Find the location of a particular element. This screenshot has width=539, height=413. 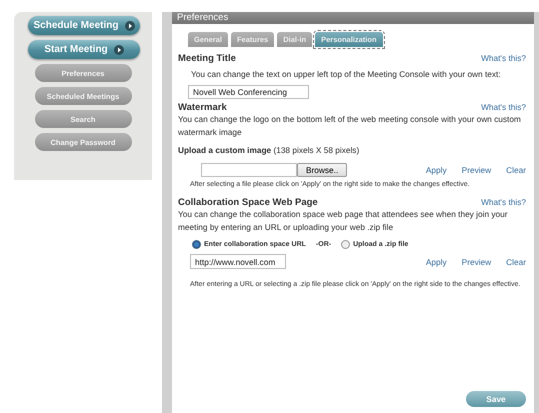

description: You can change the collaboration space web page that attendees see when they join your meeting by entering an URL or uploading your web .zip file is located at coordinates (343, 221).